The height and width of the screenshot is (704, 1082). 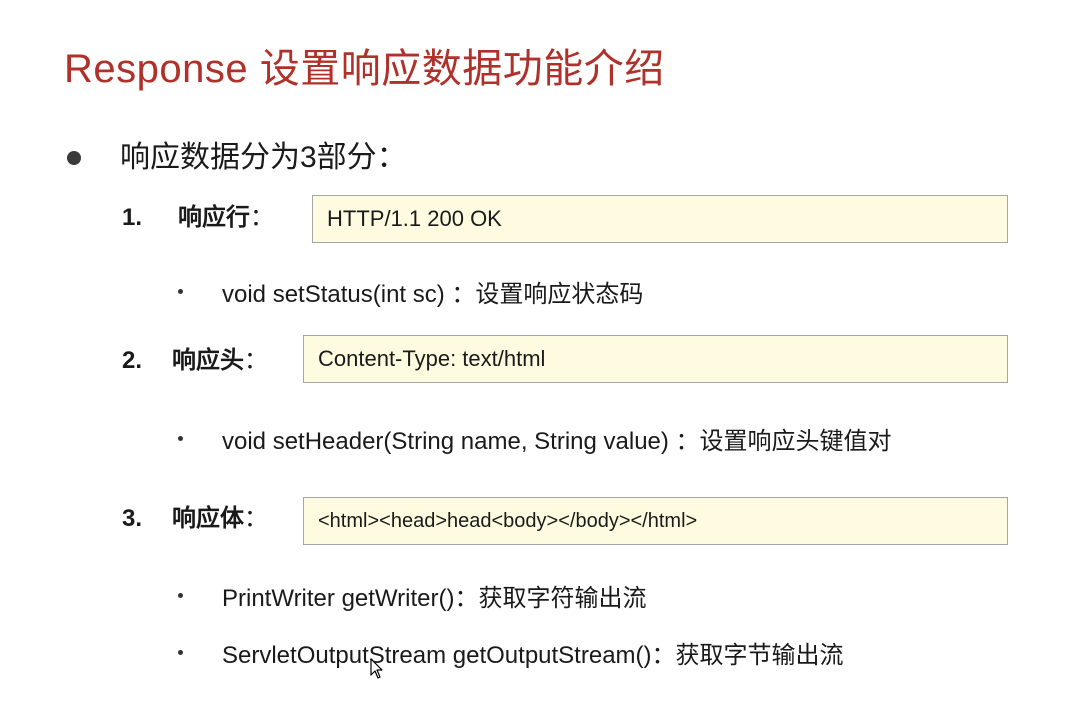 I want to click on section-number: 1., so click(x=132, y=217).